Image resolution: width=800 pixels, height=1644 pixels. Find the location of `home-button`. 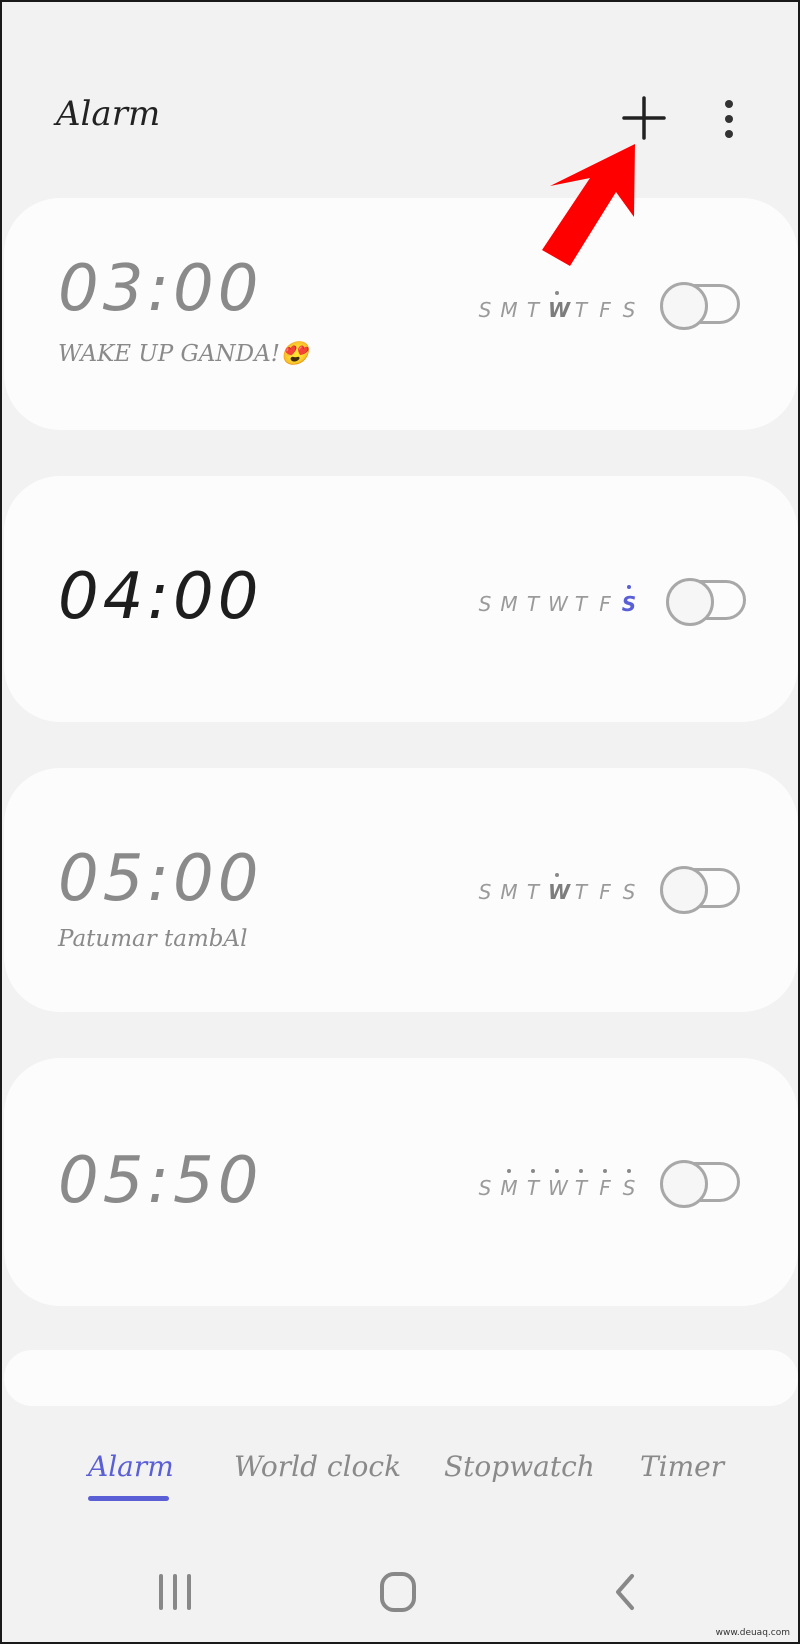

home-button is located at coordinates (398, 1592).